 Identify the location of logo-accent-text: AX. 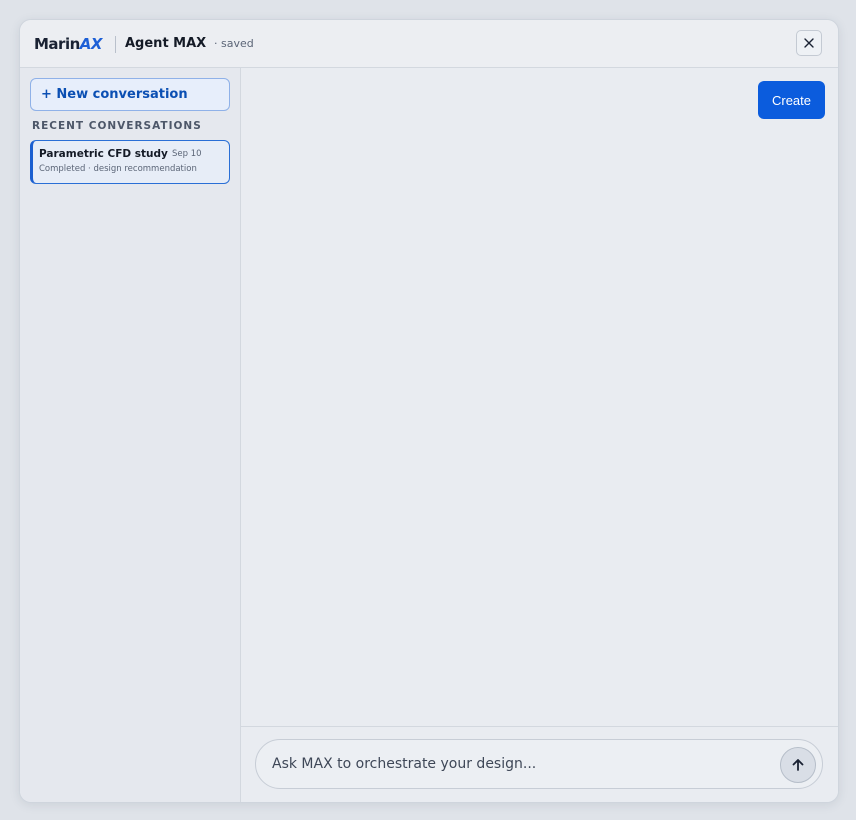
(91, 44).